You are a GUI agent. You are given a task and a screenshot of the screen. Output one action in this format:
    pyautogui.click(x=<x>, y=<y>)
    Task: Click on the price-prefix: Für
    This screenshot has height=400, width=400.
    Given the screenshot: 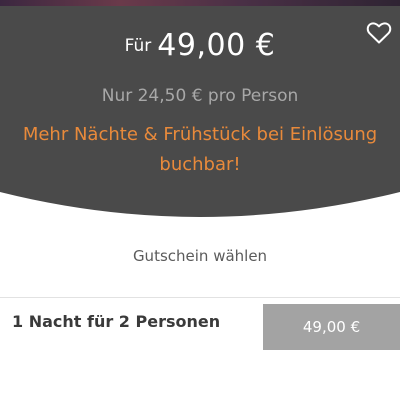 What is the action you would take?
    pyautogui.click(x=138, y=46)
    